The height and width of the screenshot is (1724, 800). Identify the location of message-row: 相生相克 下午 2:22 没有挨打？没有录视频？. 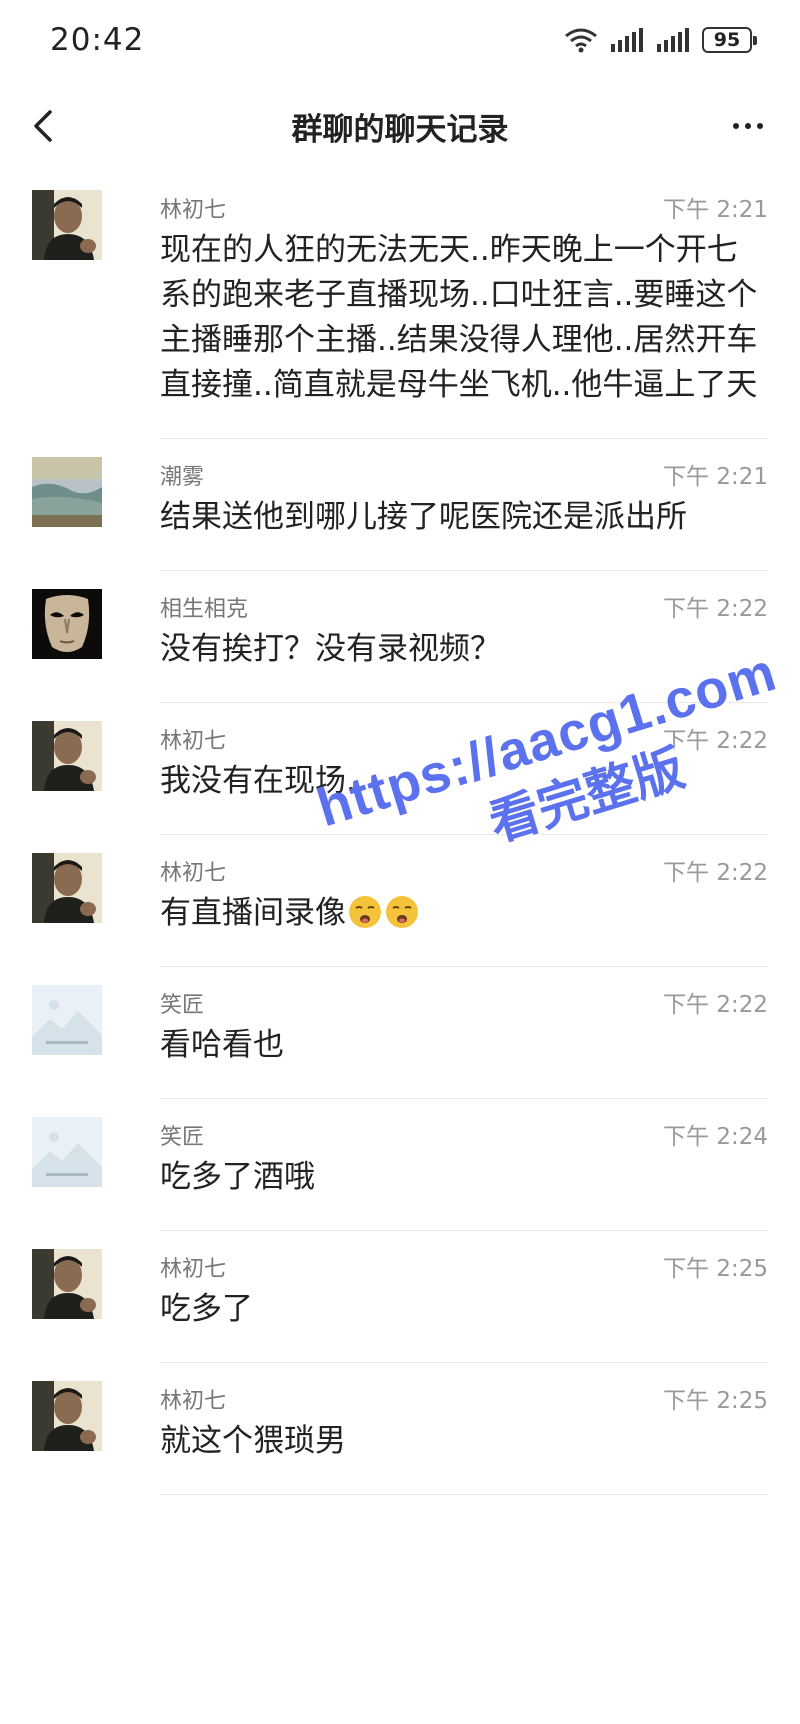
(400, 637).